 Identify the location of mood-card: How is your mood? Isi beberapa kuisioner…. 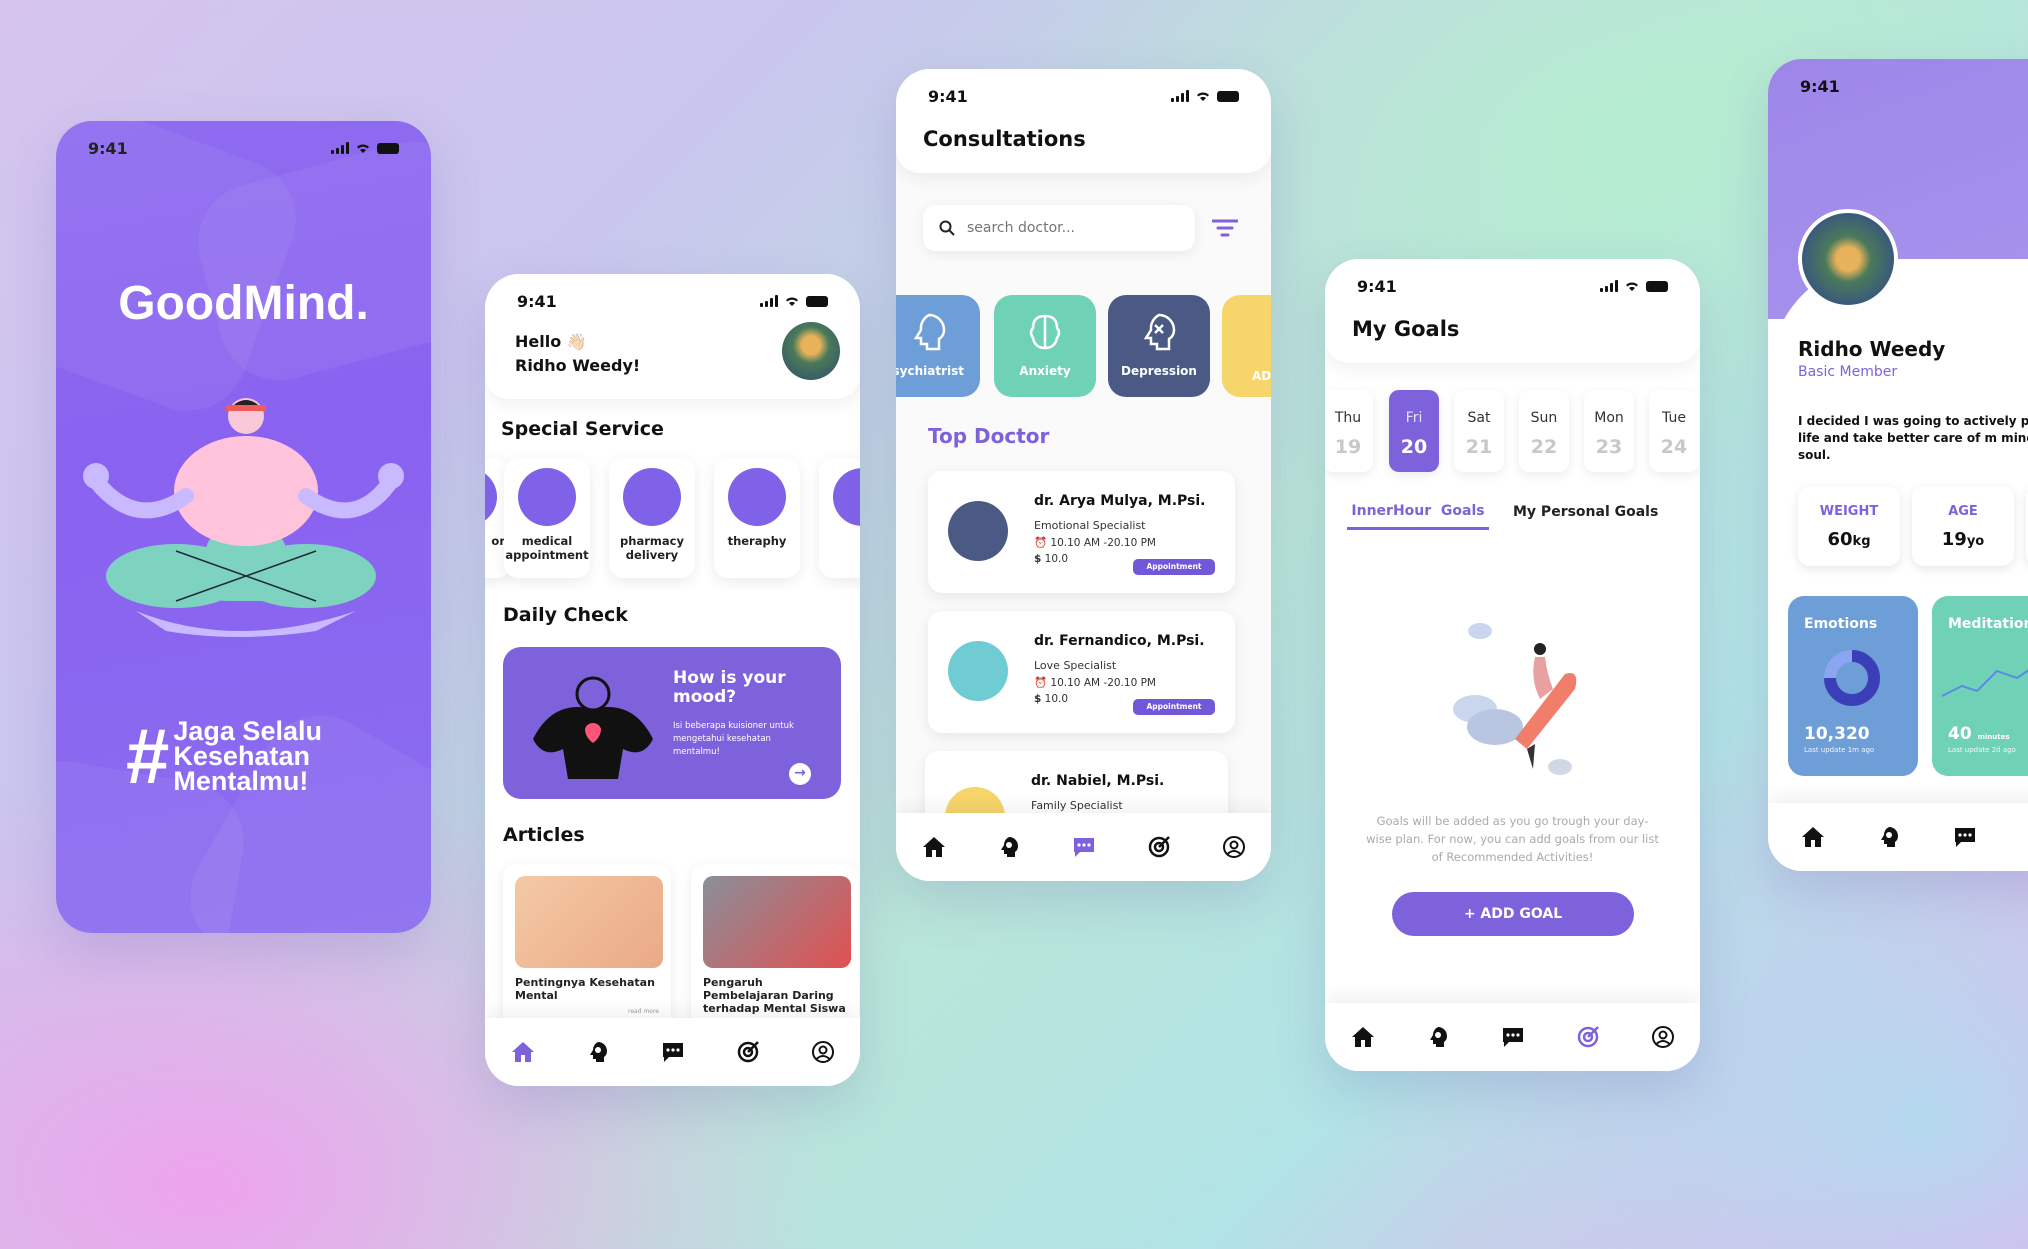
(672, 723).